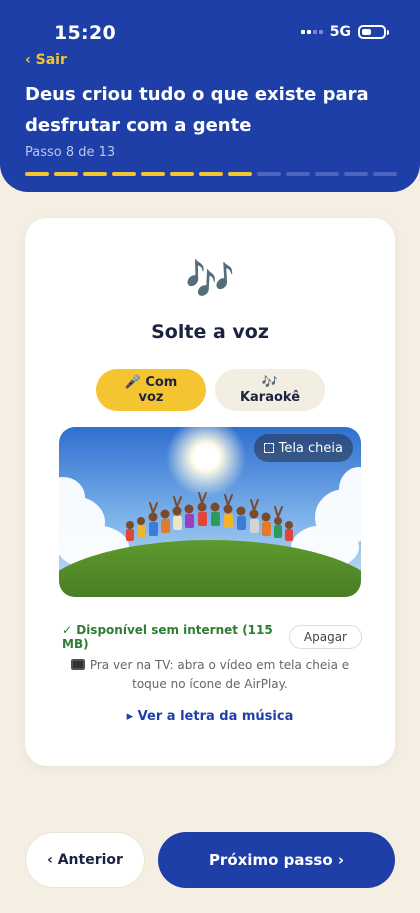 The width and height of the screenshot is (420, 913). What do you see at coordinates (268, 448) in the screenshot?
I see `fullscreen-icon` at bounding box center [268, 448].